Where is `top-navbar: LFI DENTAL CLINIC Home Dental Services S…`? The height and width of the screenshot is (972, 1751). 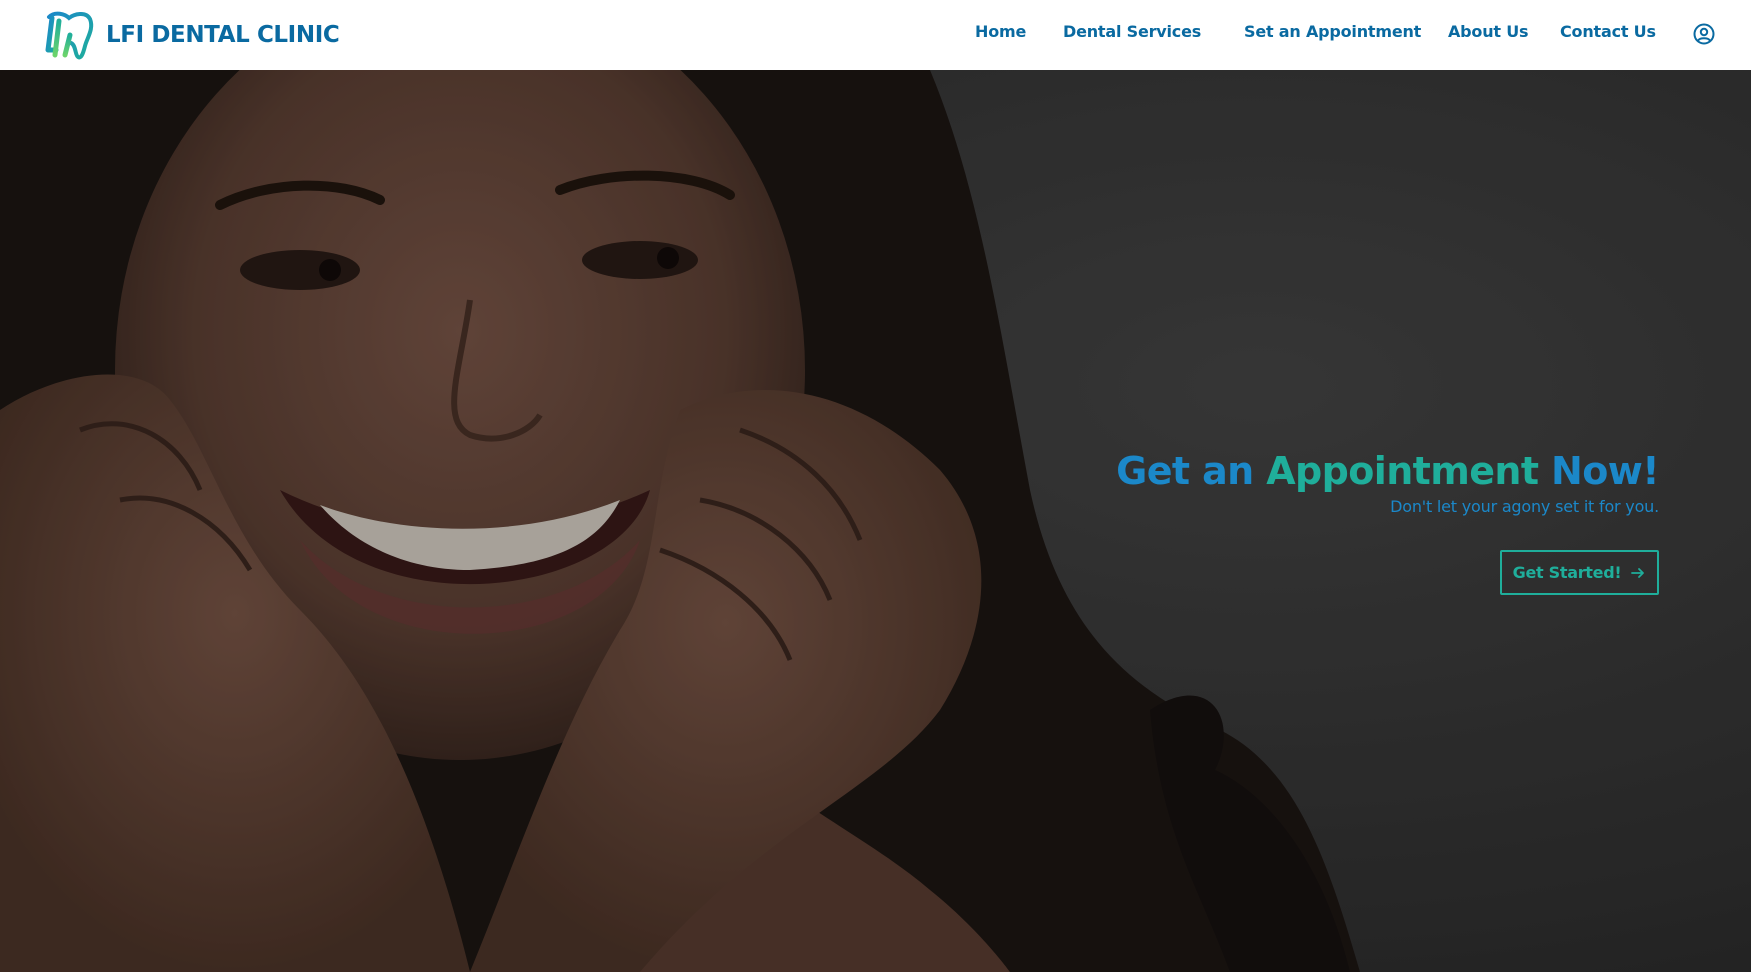 top-navbar: LFI DENTAL CLINIC Home Dental Services S… is located at coordinates (877, 35).